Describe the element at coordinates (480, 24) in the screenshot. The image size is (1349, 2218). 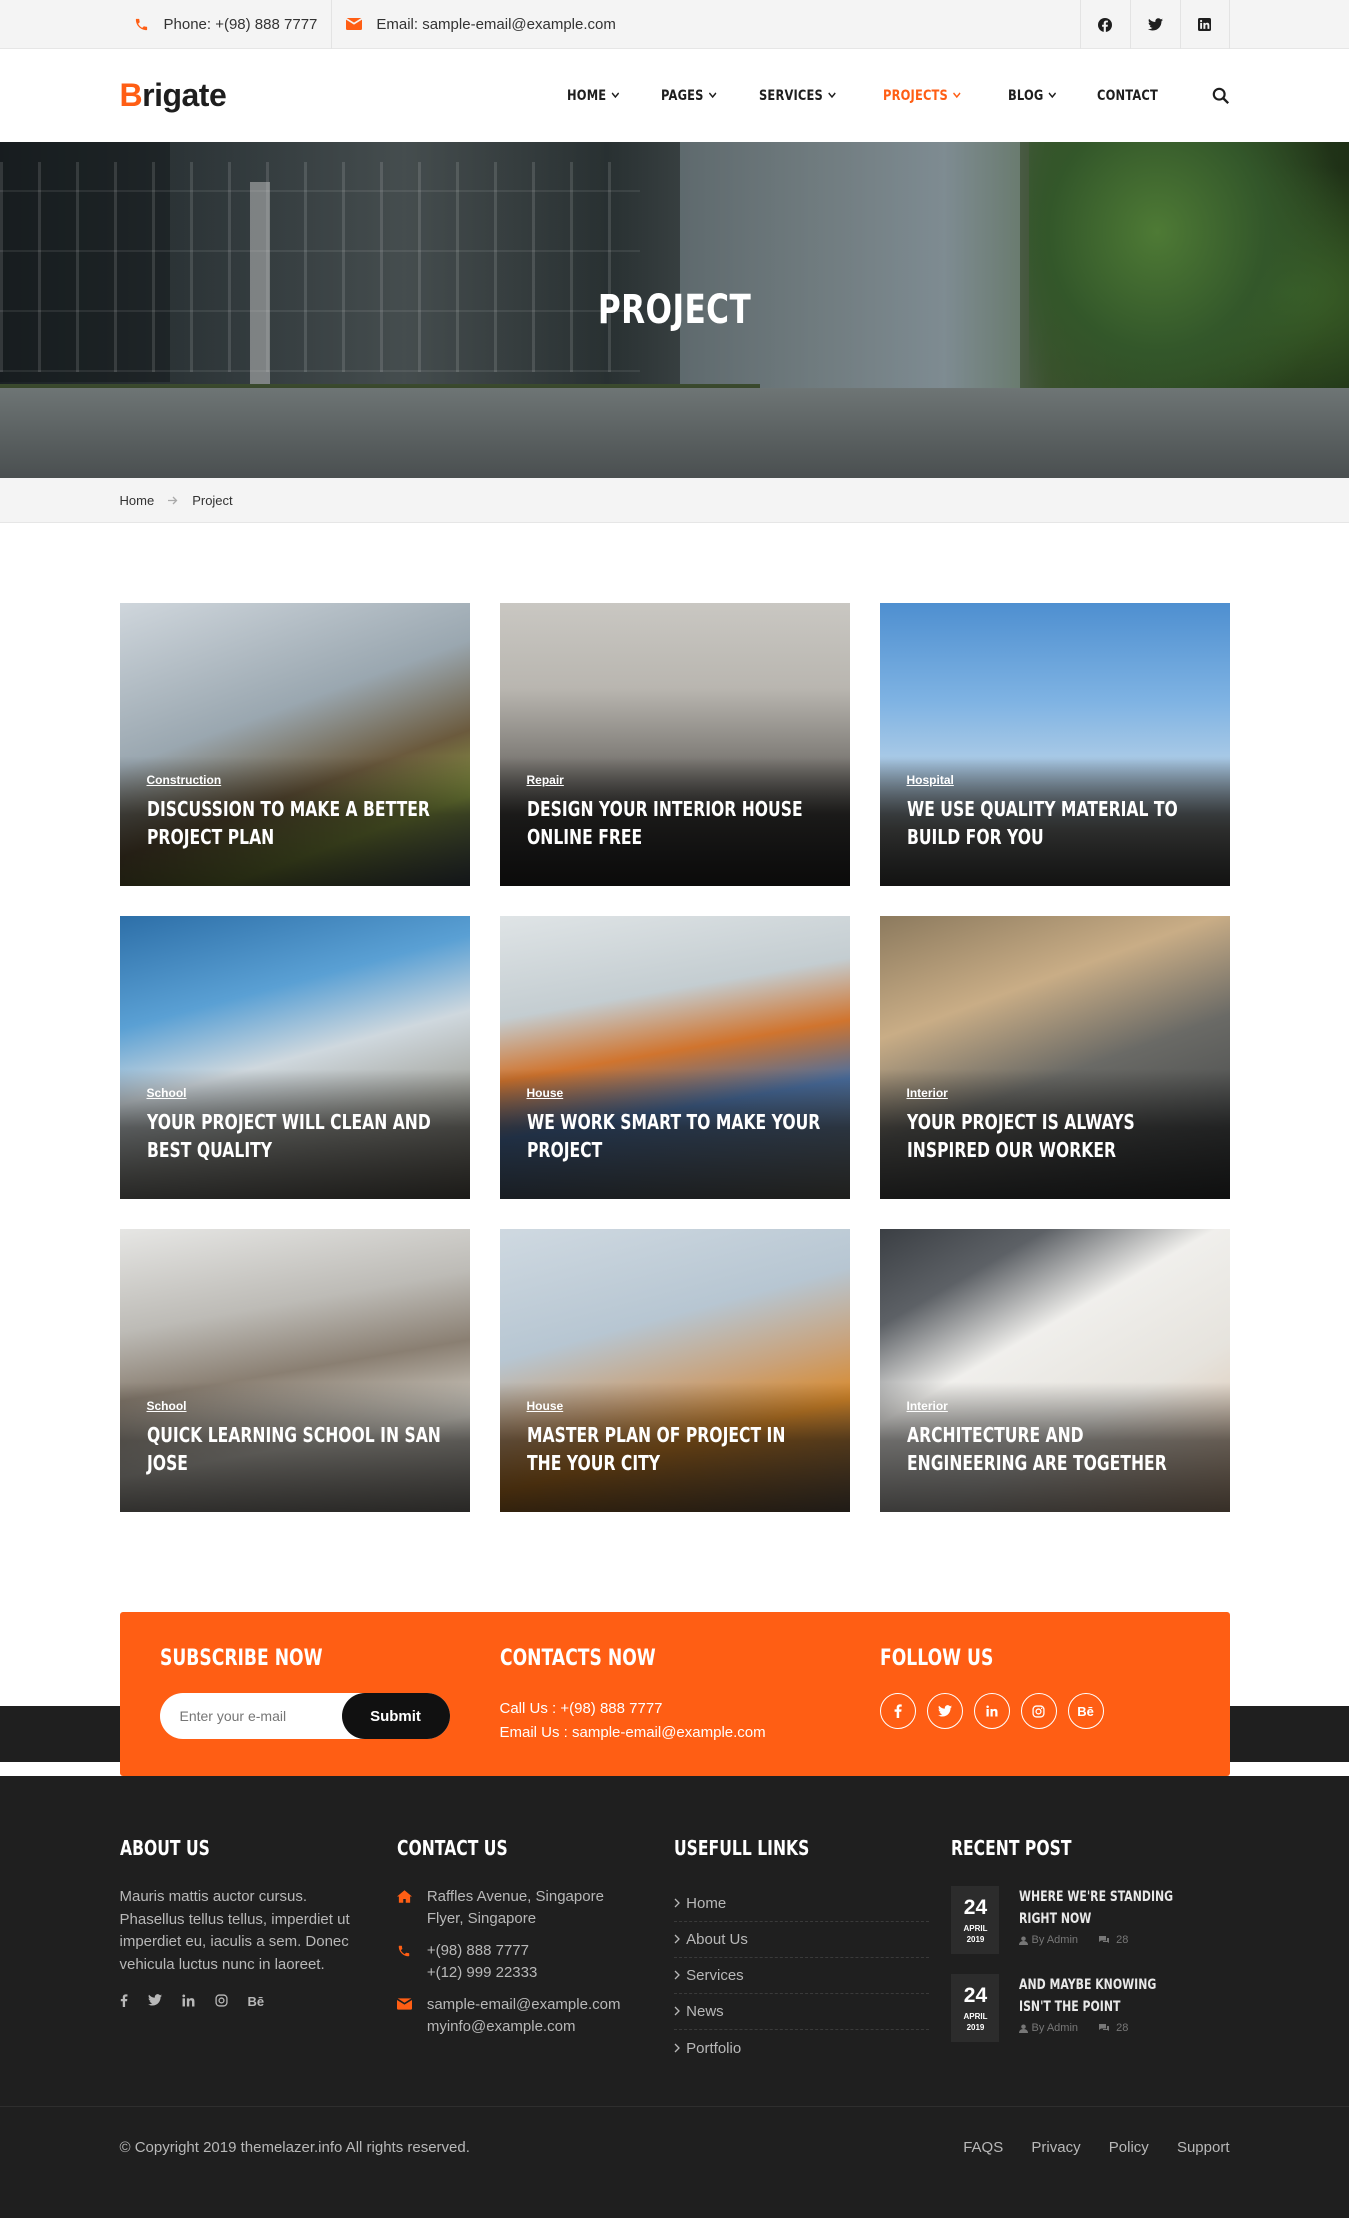
I see `top-email: Email: sample-email@example.com` at that location.